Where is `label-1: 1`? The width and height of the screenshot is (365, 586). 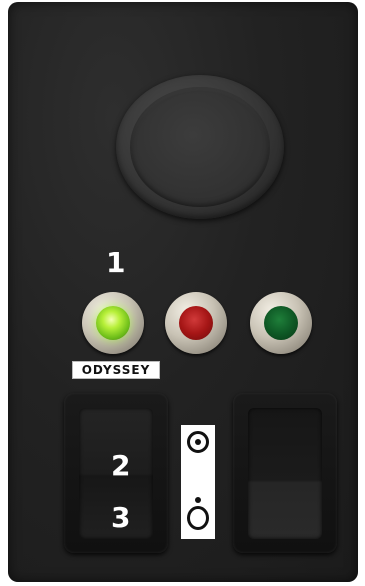 label-1: 1 is located at coordinates (116, 262).